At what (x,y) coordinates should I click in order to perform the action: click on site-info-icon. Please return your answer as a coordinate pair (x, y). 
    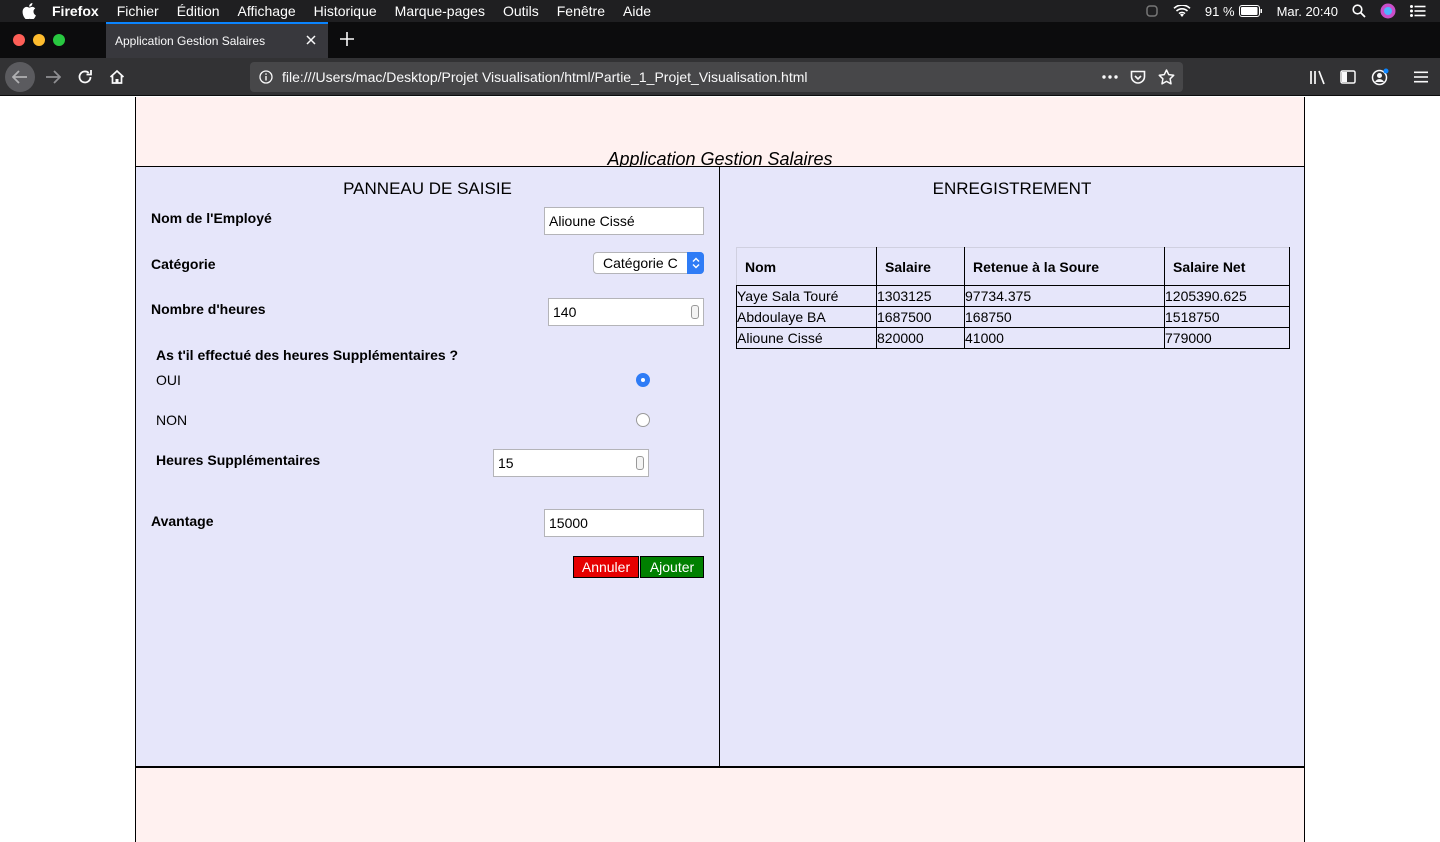
    Looking at the image, I should click on (266, 77).